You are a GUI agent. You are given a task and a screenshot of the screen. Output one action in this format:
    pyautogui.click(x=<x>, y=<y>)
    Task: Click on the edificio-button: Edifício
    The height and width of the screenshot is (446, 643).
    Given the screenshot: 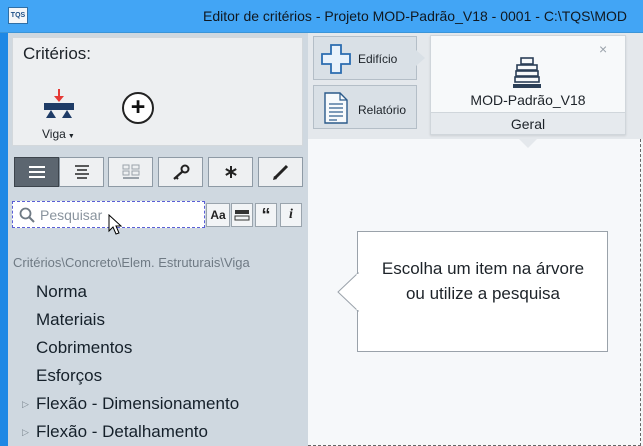 What is the action you would take?
    pyautogui.click(x=365, y=58)
    